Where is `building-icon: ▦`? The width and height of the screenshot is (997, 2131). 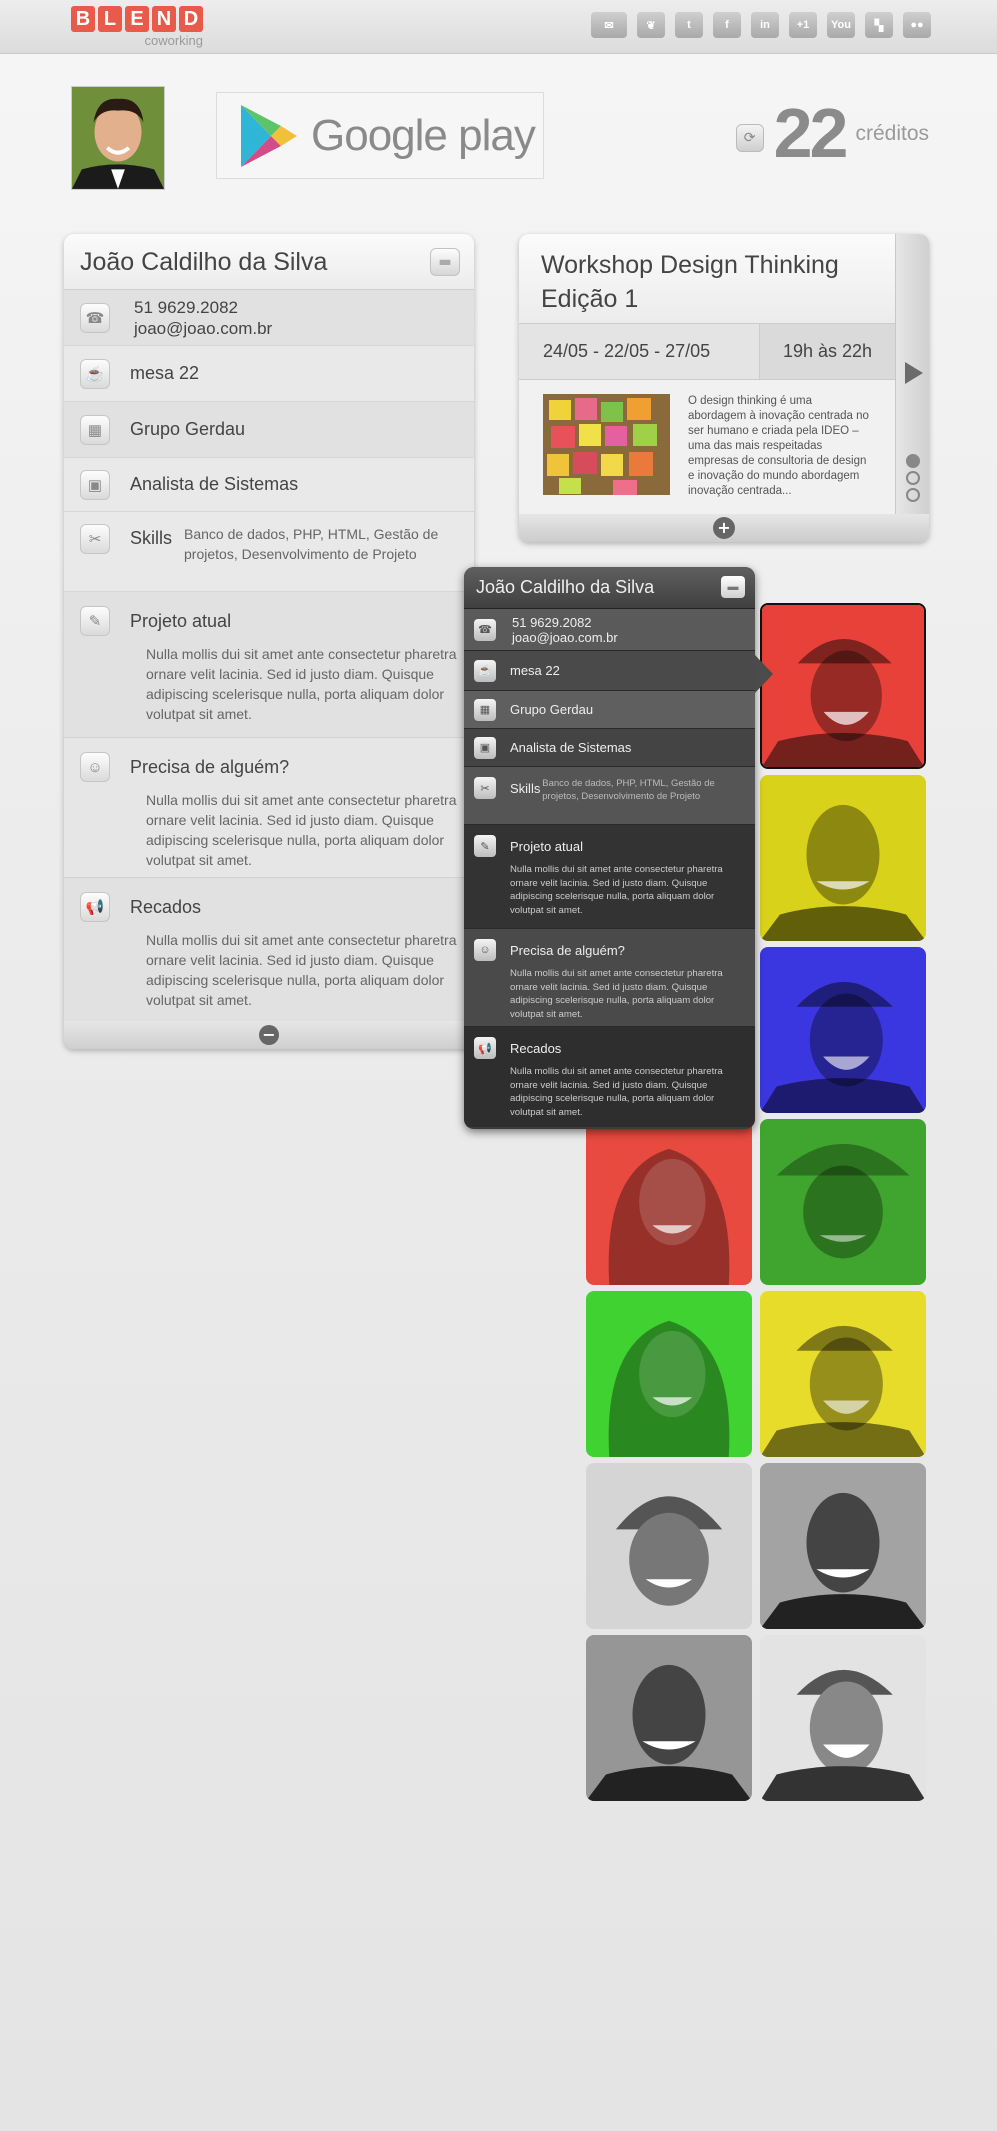
building-icon: ▦ is located at coordinates (95, 429).